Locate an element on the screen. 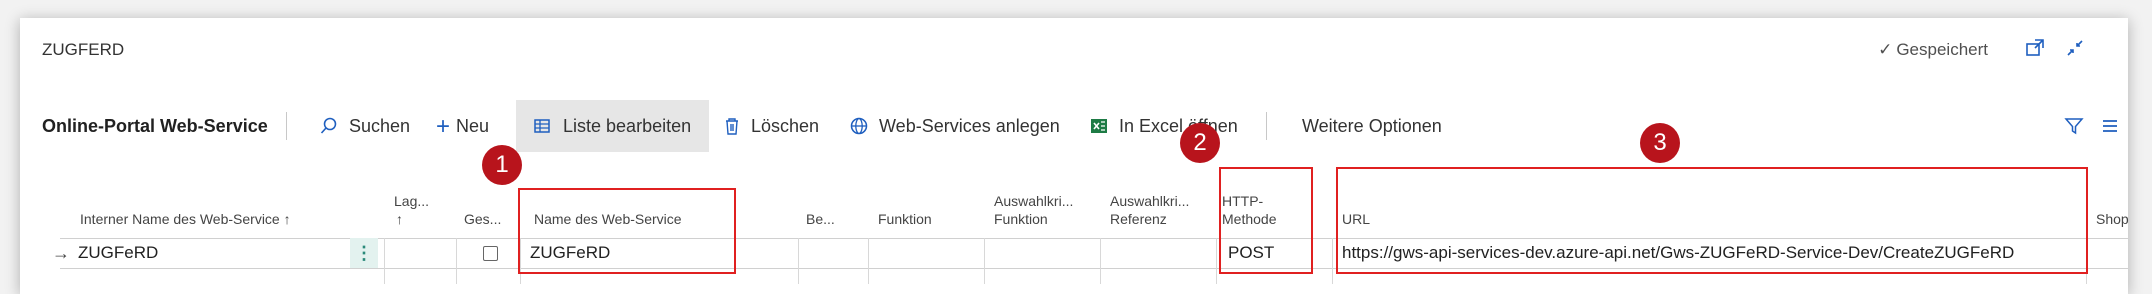 The height and width of the screenshot is (294, 2152). internal-name-cell: ZUGFeRD is located at coordinates (118, 253).